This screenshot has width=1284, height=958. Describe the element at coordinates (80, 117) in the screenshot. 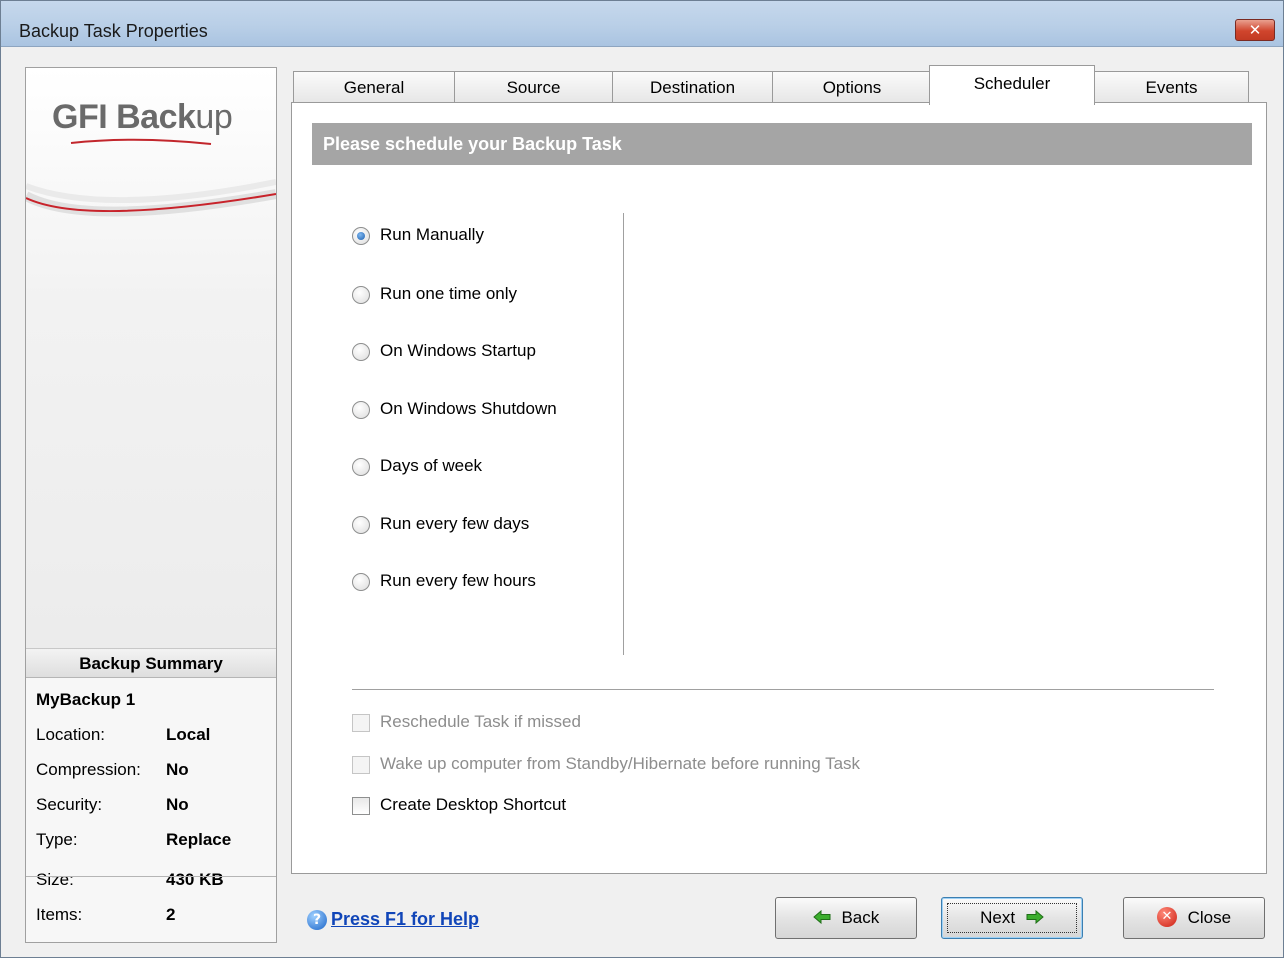

I see `logo-gfi: GFI` at that location.